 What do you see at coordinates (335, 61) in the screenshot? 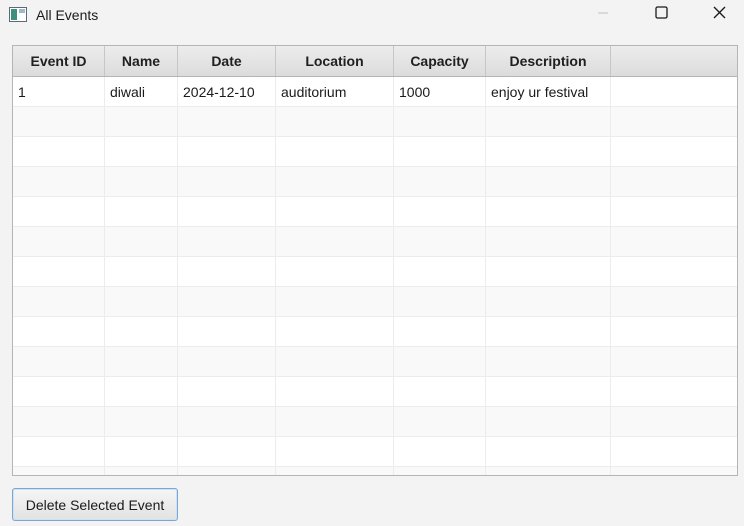
I see `column-header-location: Location` at bounding box center [335, 61].